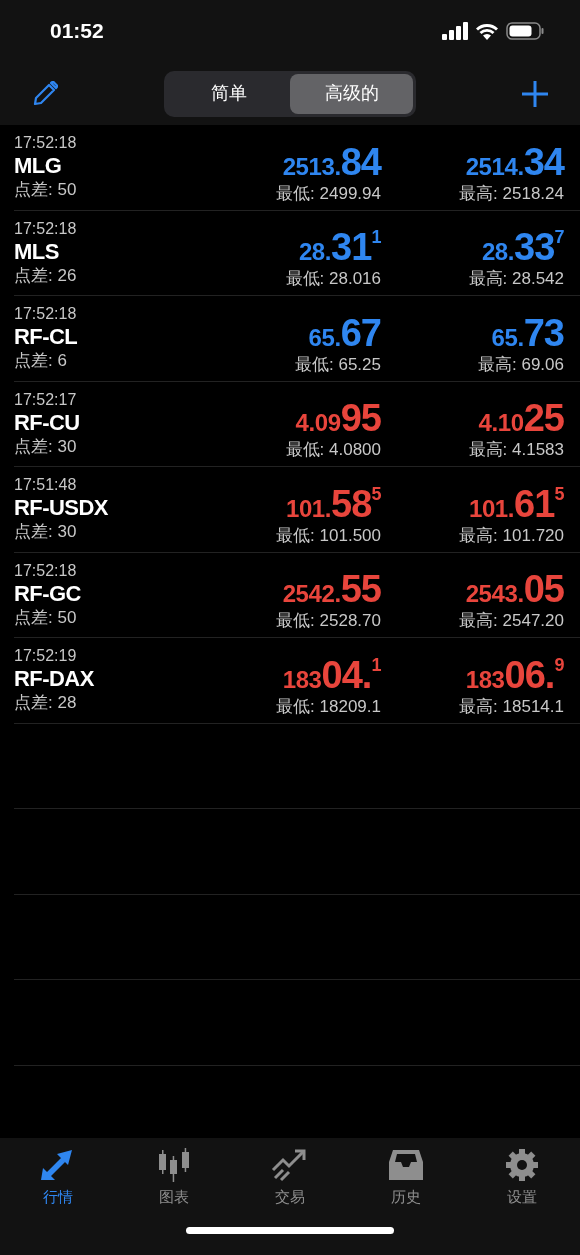  I want to click on signal-icon, so click(455, 31).